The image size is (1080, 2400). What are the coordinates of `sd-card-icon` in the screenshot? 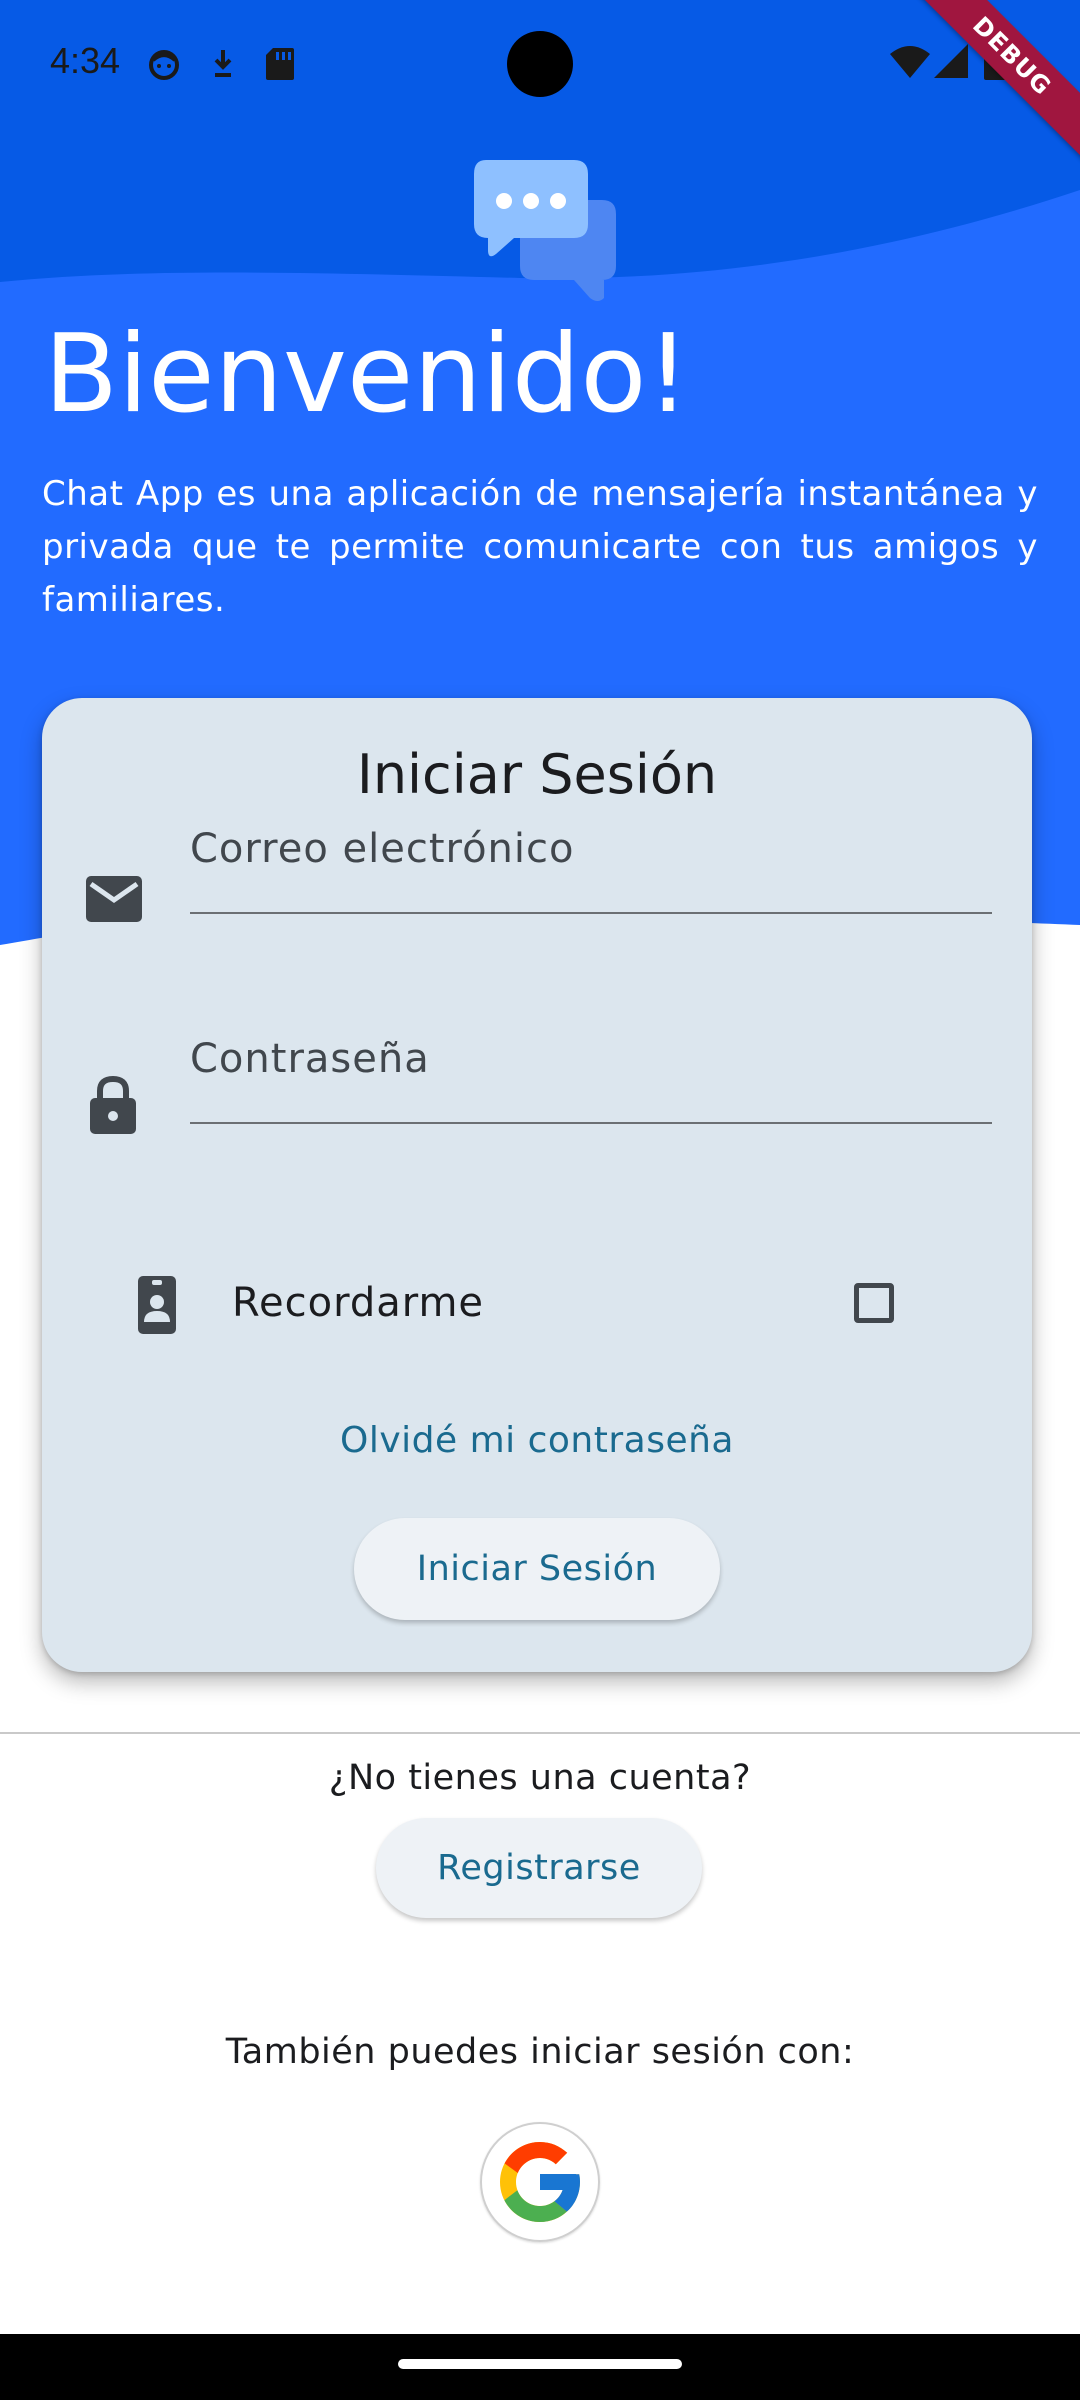 It's located at (280, 64).